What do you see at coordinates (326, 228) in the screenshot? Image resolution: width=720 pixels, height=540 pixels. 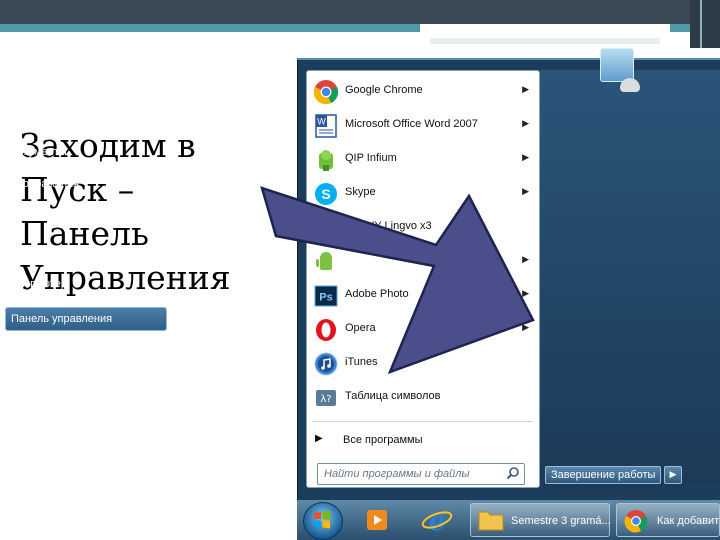 I see `lingvo-icon` at bounding box center [326, 228].